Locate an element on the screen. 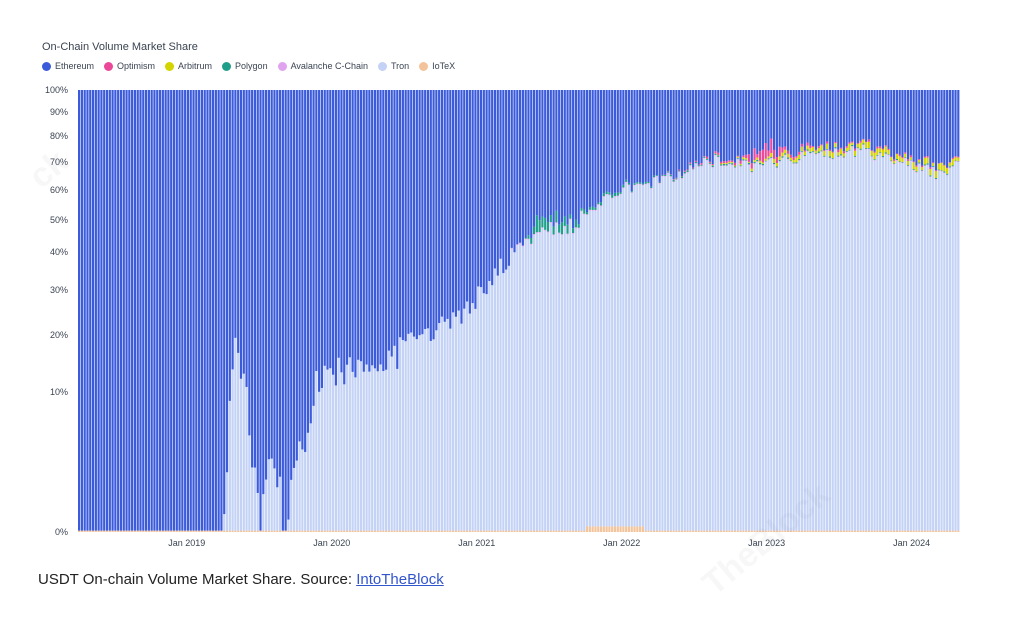 The height and width of the screenshot is (631, 1012). x-tick-label: Jan 2024 is located at coordinates (911, 543).